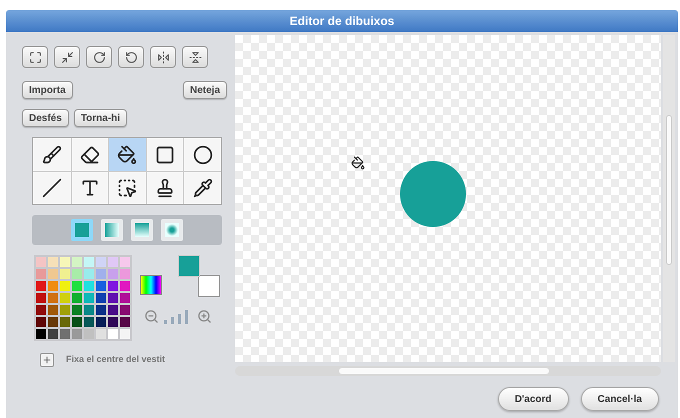 The image size is (680, 418). I want to click on color-spectrum-icon, so click(151, 285).